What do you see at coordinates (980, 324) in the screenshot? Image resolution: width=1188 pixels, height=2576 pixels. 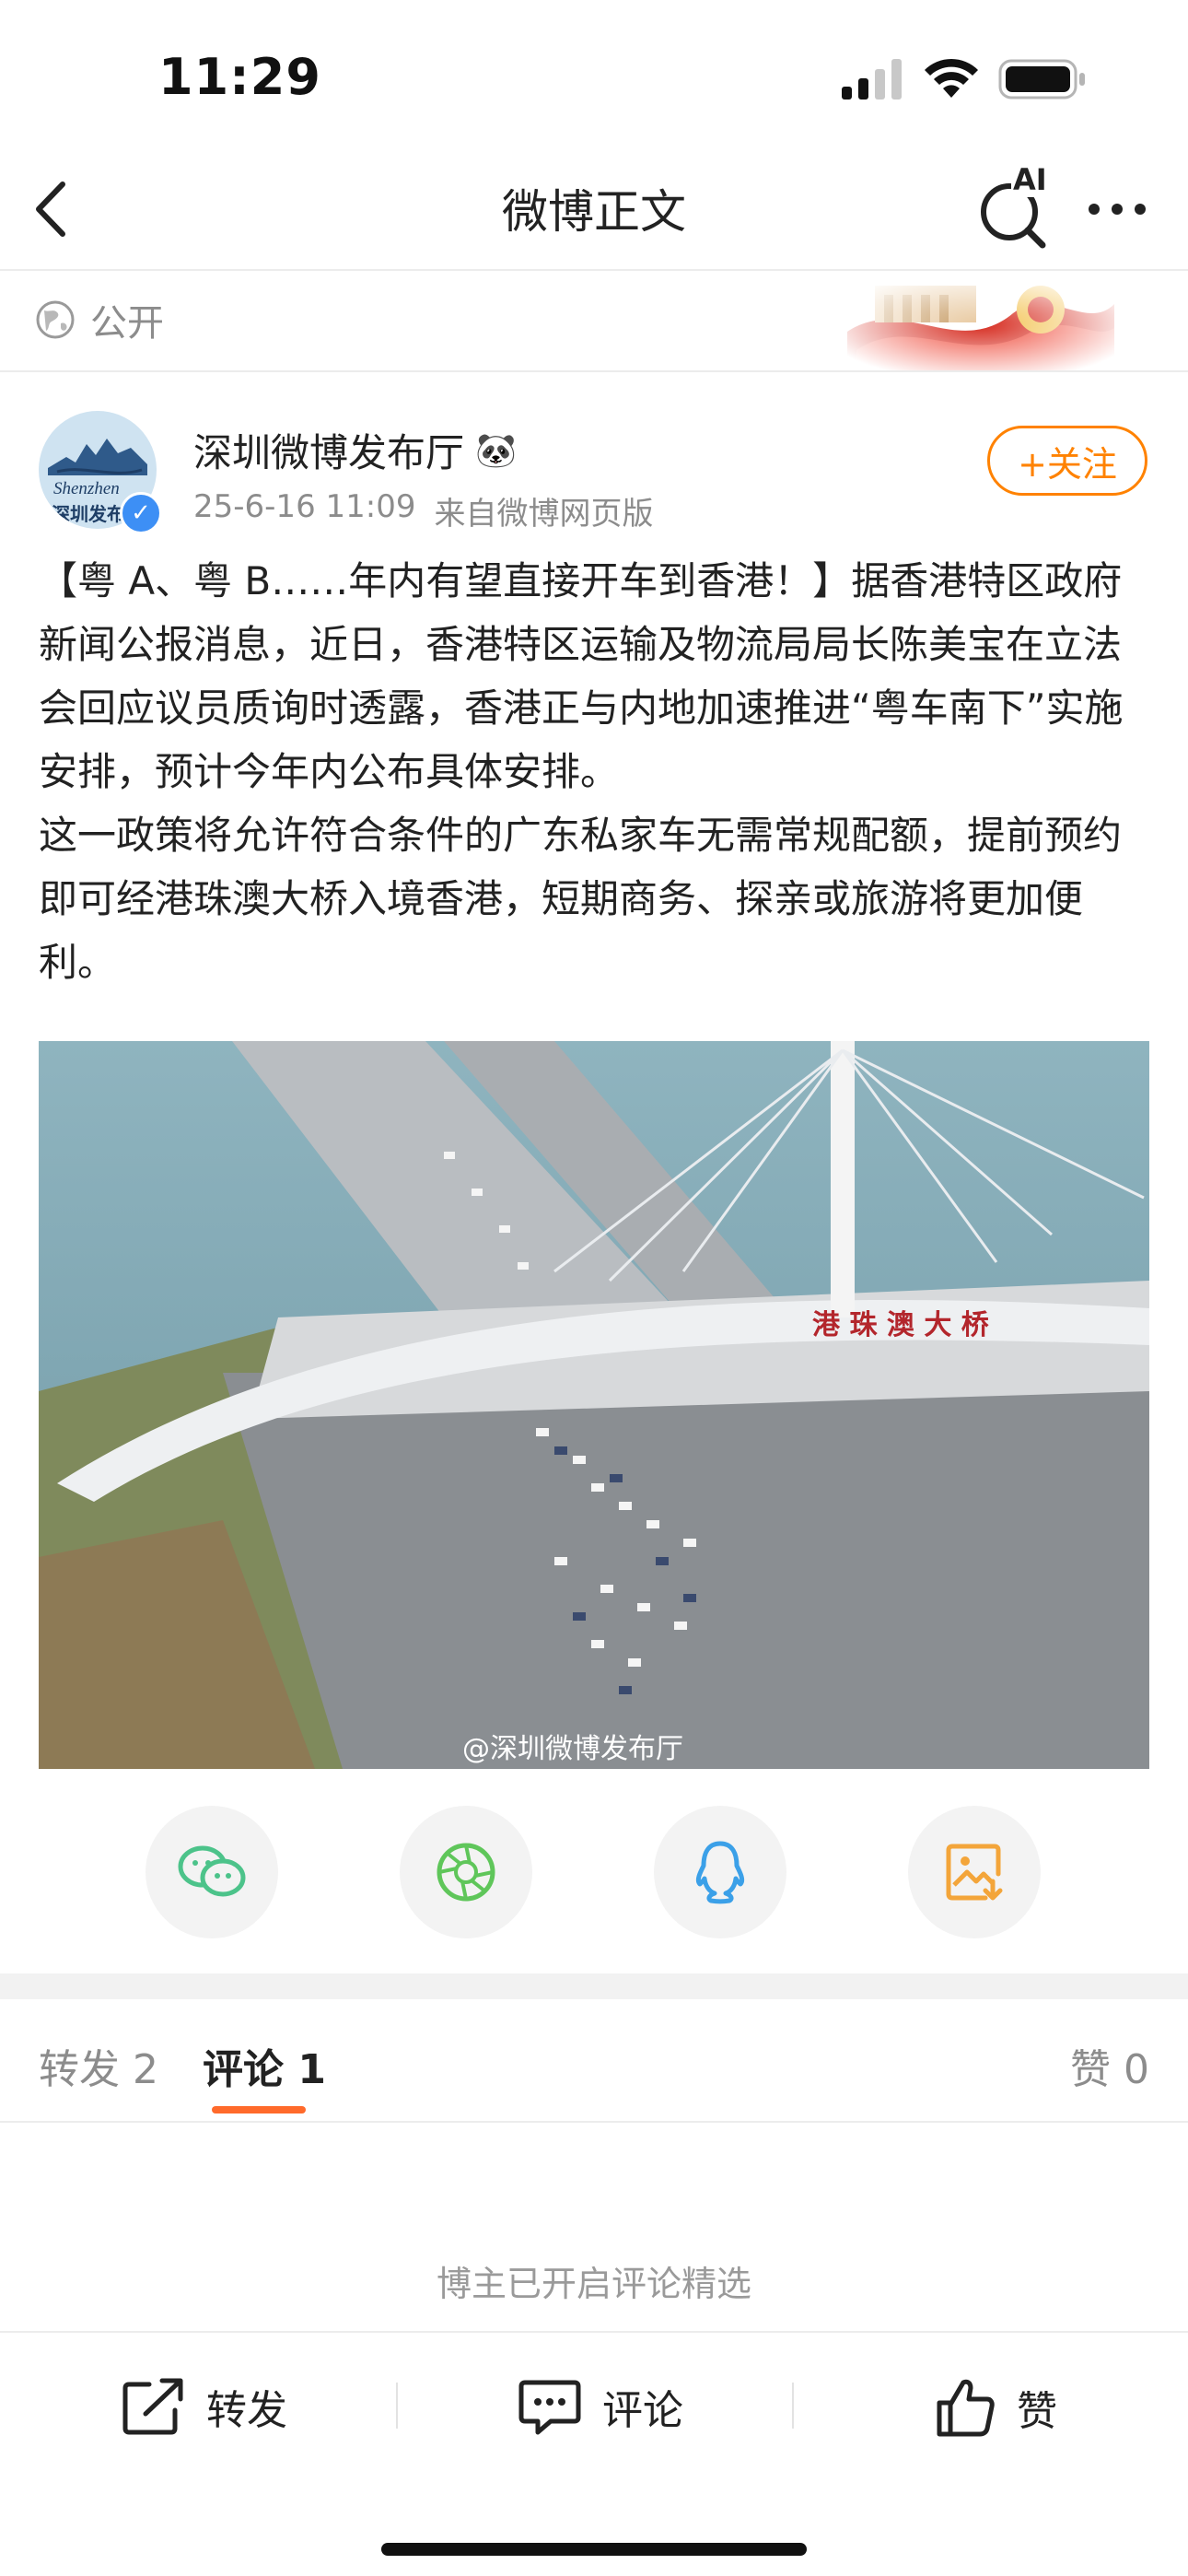 I see `decorative-banner` at bounding box center [980, 324].